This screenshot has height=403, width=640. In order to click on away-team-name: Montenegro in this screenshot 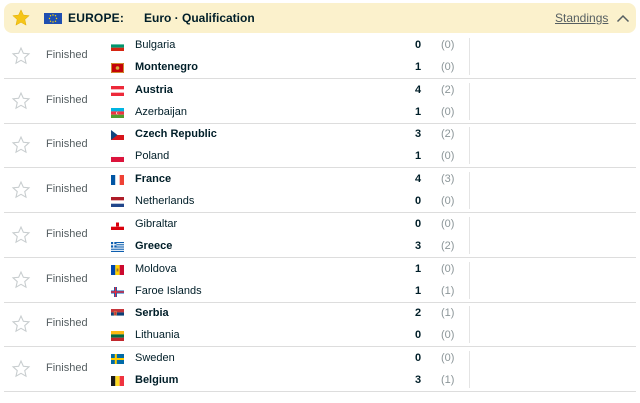, I will do `click(166, 67)`.